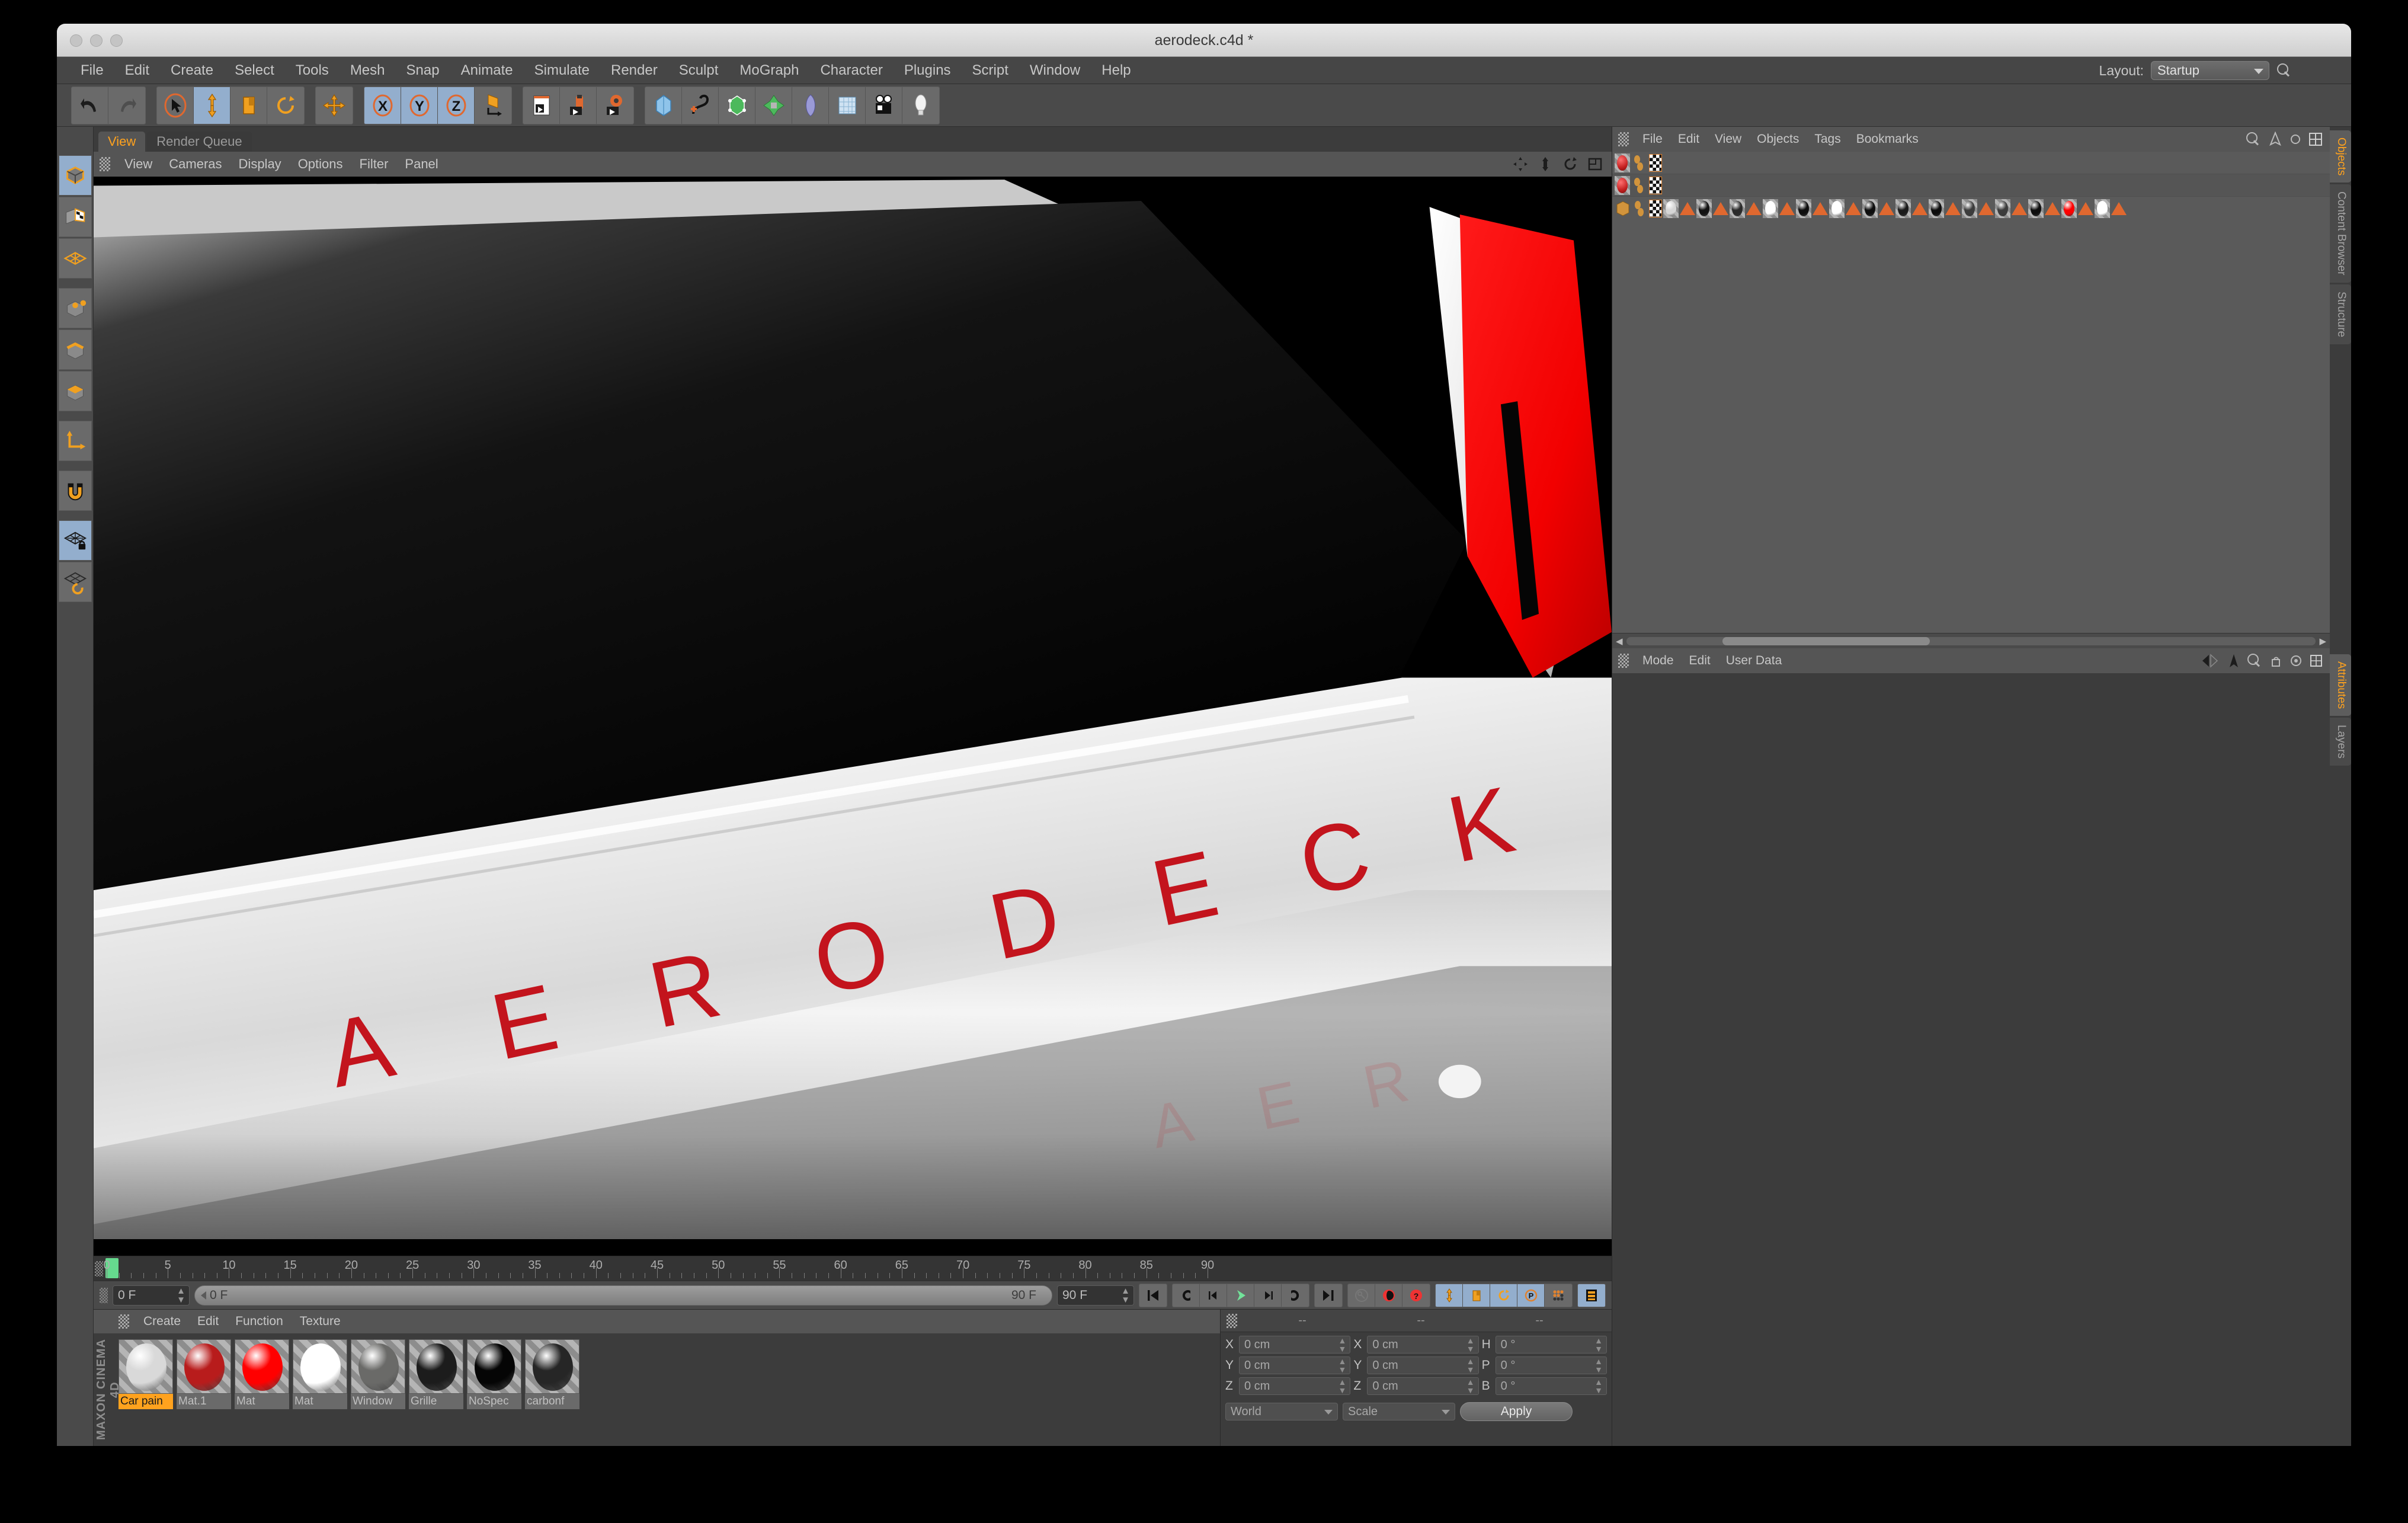 The height and width of the screenshot is (1523, 2408). What do you see at coordinates (1520, 164) in the screenshot?
I see `pan-icon` at bounding box center [1520, 164].